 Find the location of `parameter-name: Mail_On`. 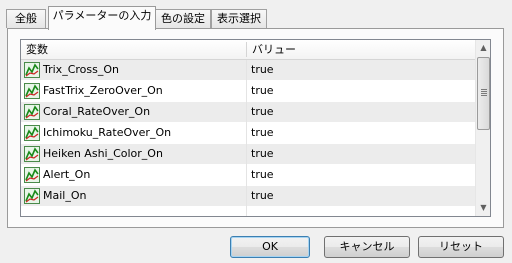

parameter-name: Mail_On is located at coordinates (65, 195).